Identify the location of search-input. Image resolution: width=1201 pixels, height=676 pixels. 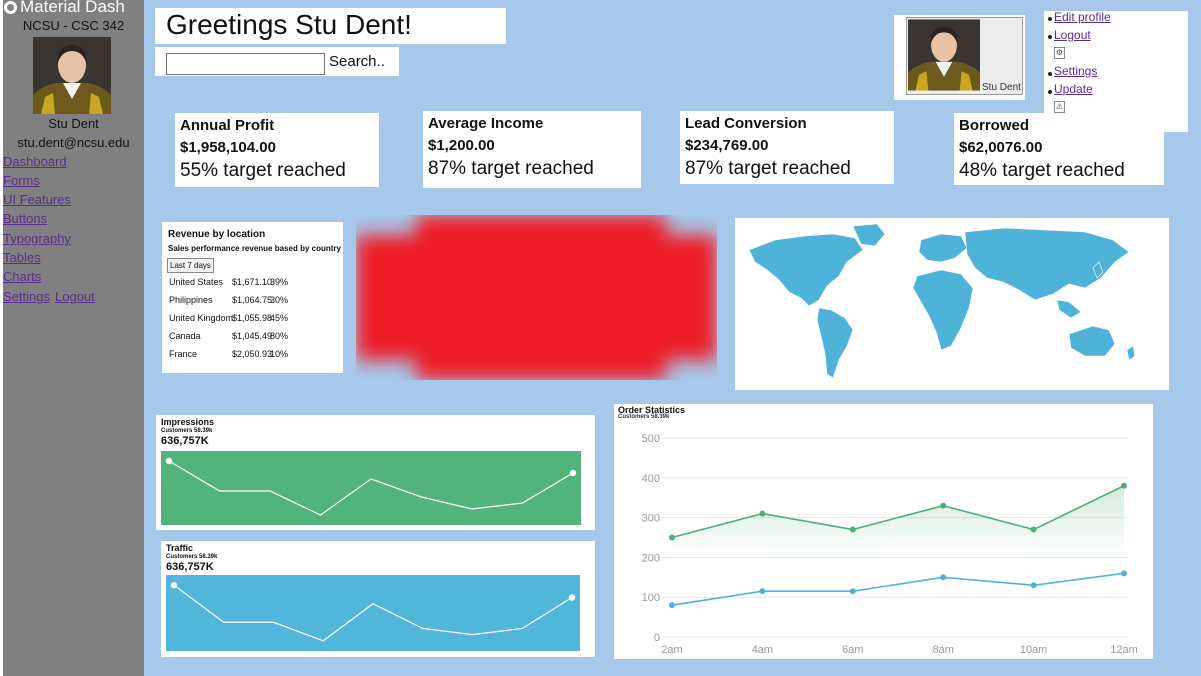
(245, 64).